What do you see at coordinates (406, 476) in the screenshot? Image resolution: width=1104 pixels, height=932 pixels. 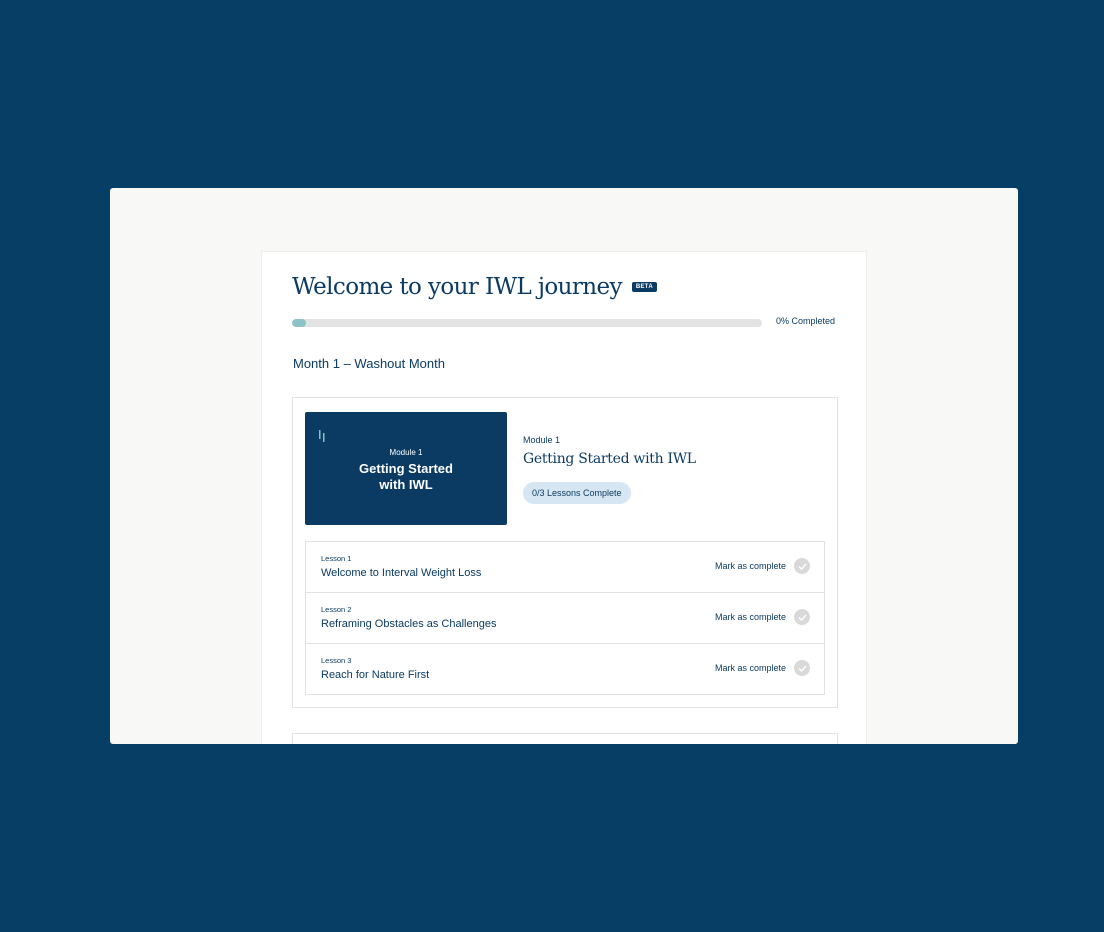 I see `thumbnail-title: Getting Started with IWL` at bounding box center [406, 476].